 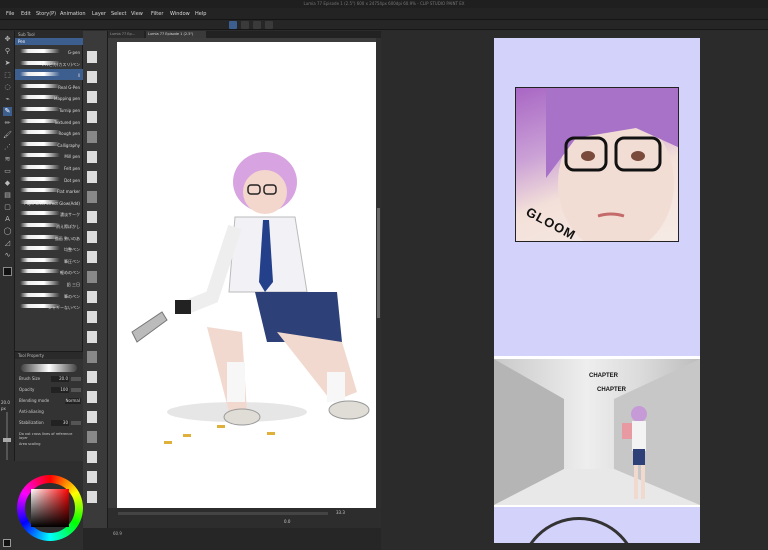 What do you see at coordinates (7, 159) in the screenshot?
I see `blend-tool-icon: ≋` at bounding box center [7, 159].